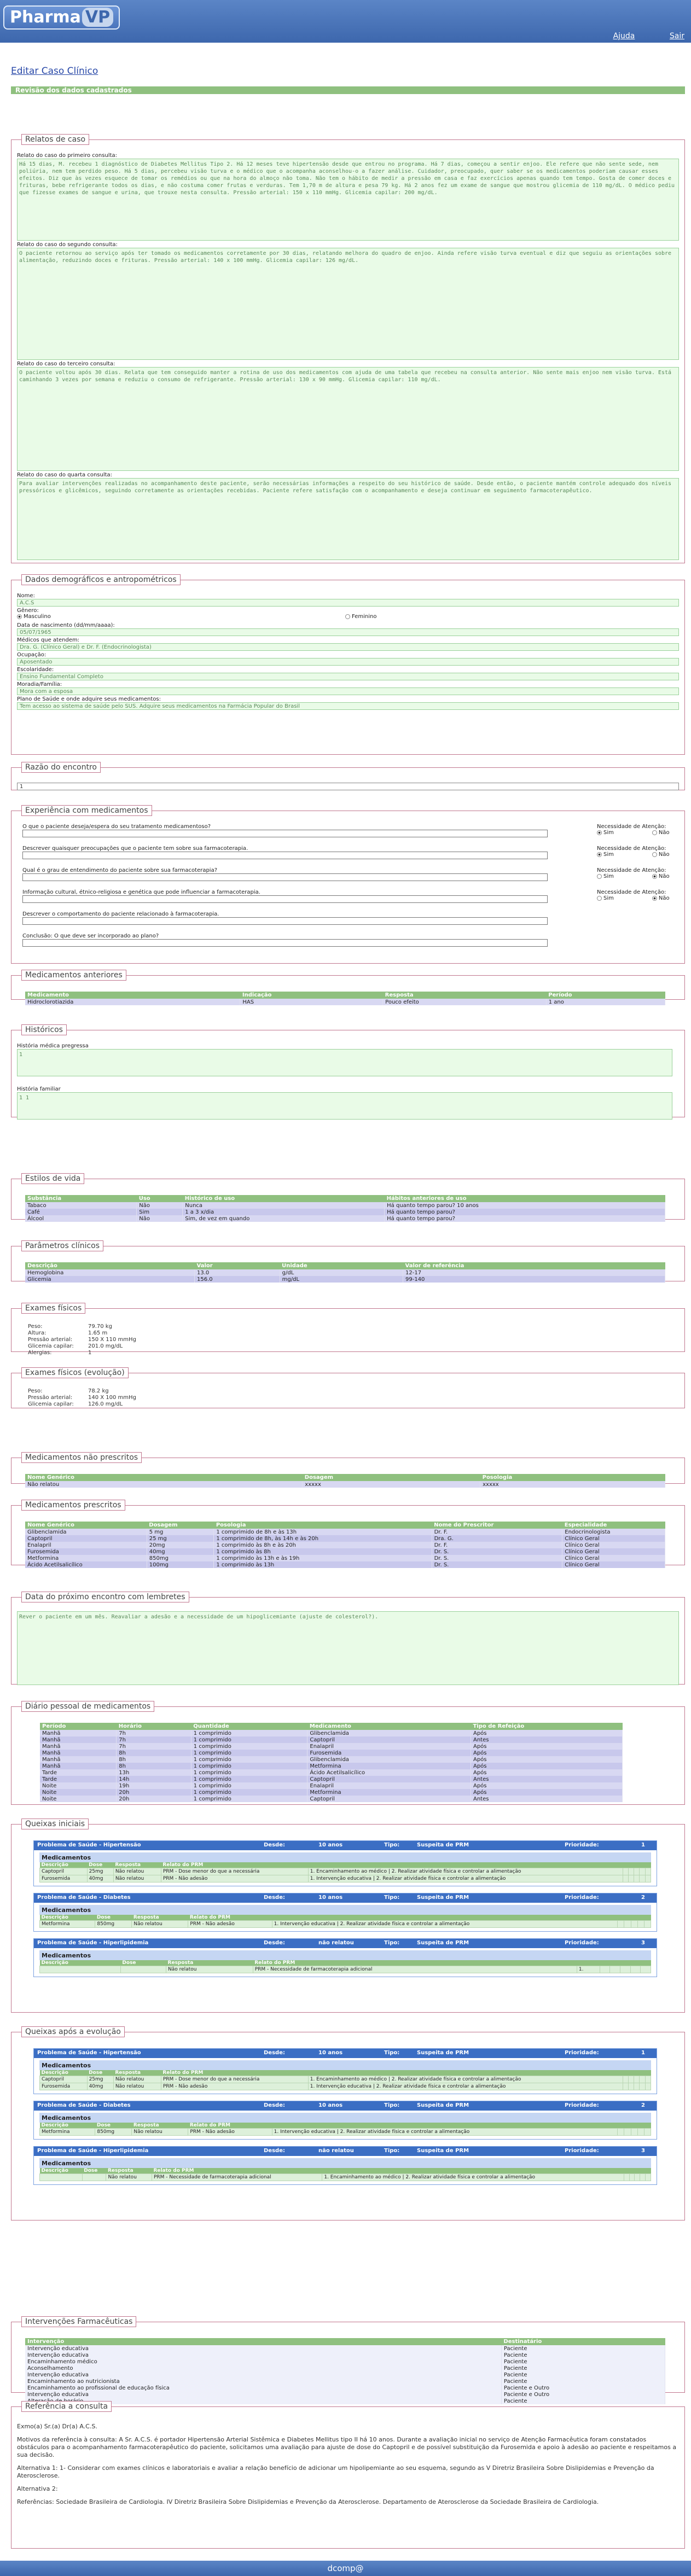 The height and width of the screenshot is (2576, 691). I want to click on problem-header-field: 10 anos, so click(330, 2053).